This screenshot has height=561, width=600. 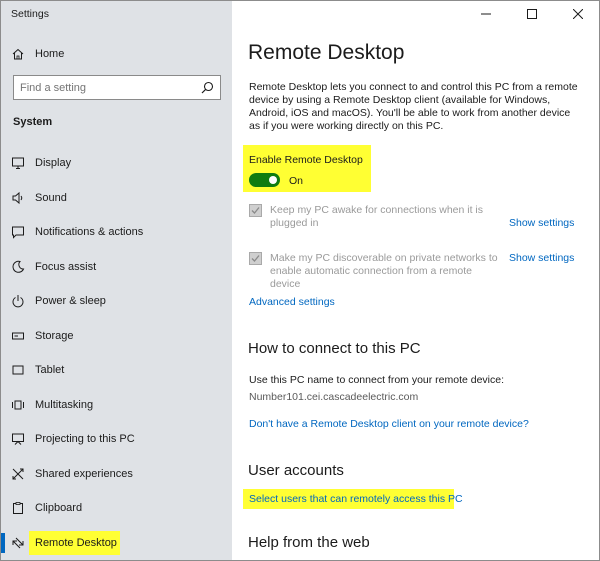 What do you see at coordinates (18, 301) in the screenshot?
I see `power-icon` at bounding box center [18, 301].